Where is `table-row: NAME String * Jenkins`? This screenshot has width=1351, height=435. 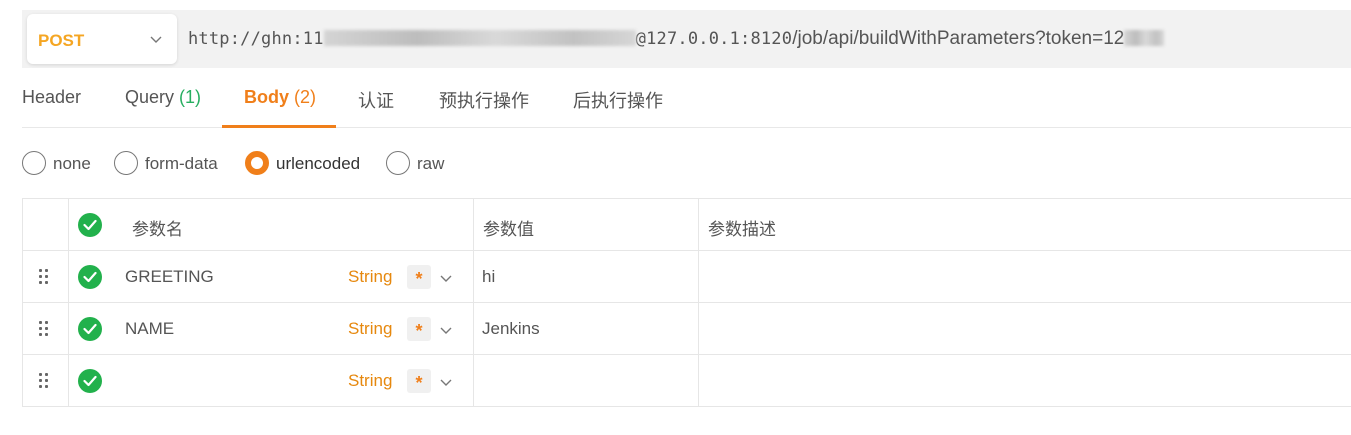
table-row: NAME String * Jenkins is located at coordinates (686, 329).